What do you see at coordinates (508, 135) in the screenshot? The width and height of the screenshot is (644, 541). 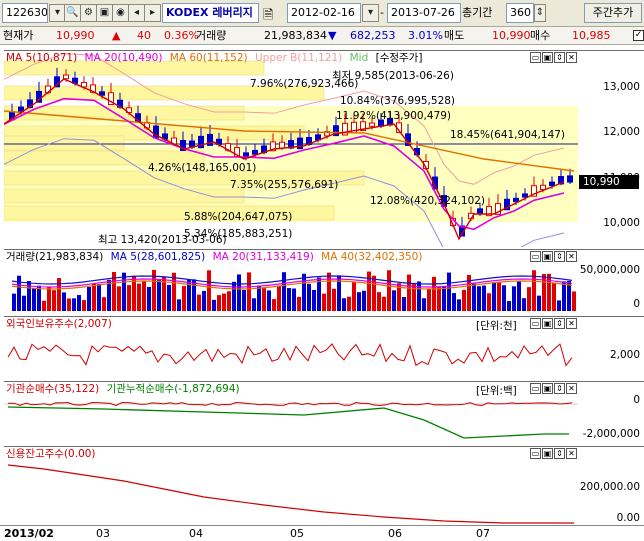 I see `volume-profile-label: 18.45%(641,904,147)` at bounding box center [508, 135].